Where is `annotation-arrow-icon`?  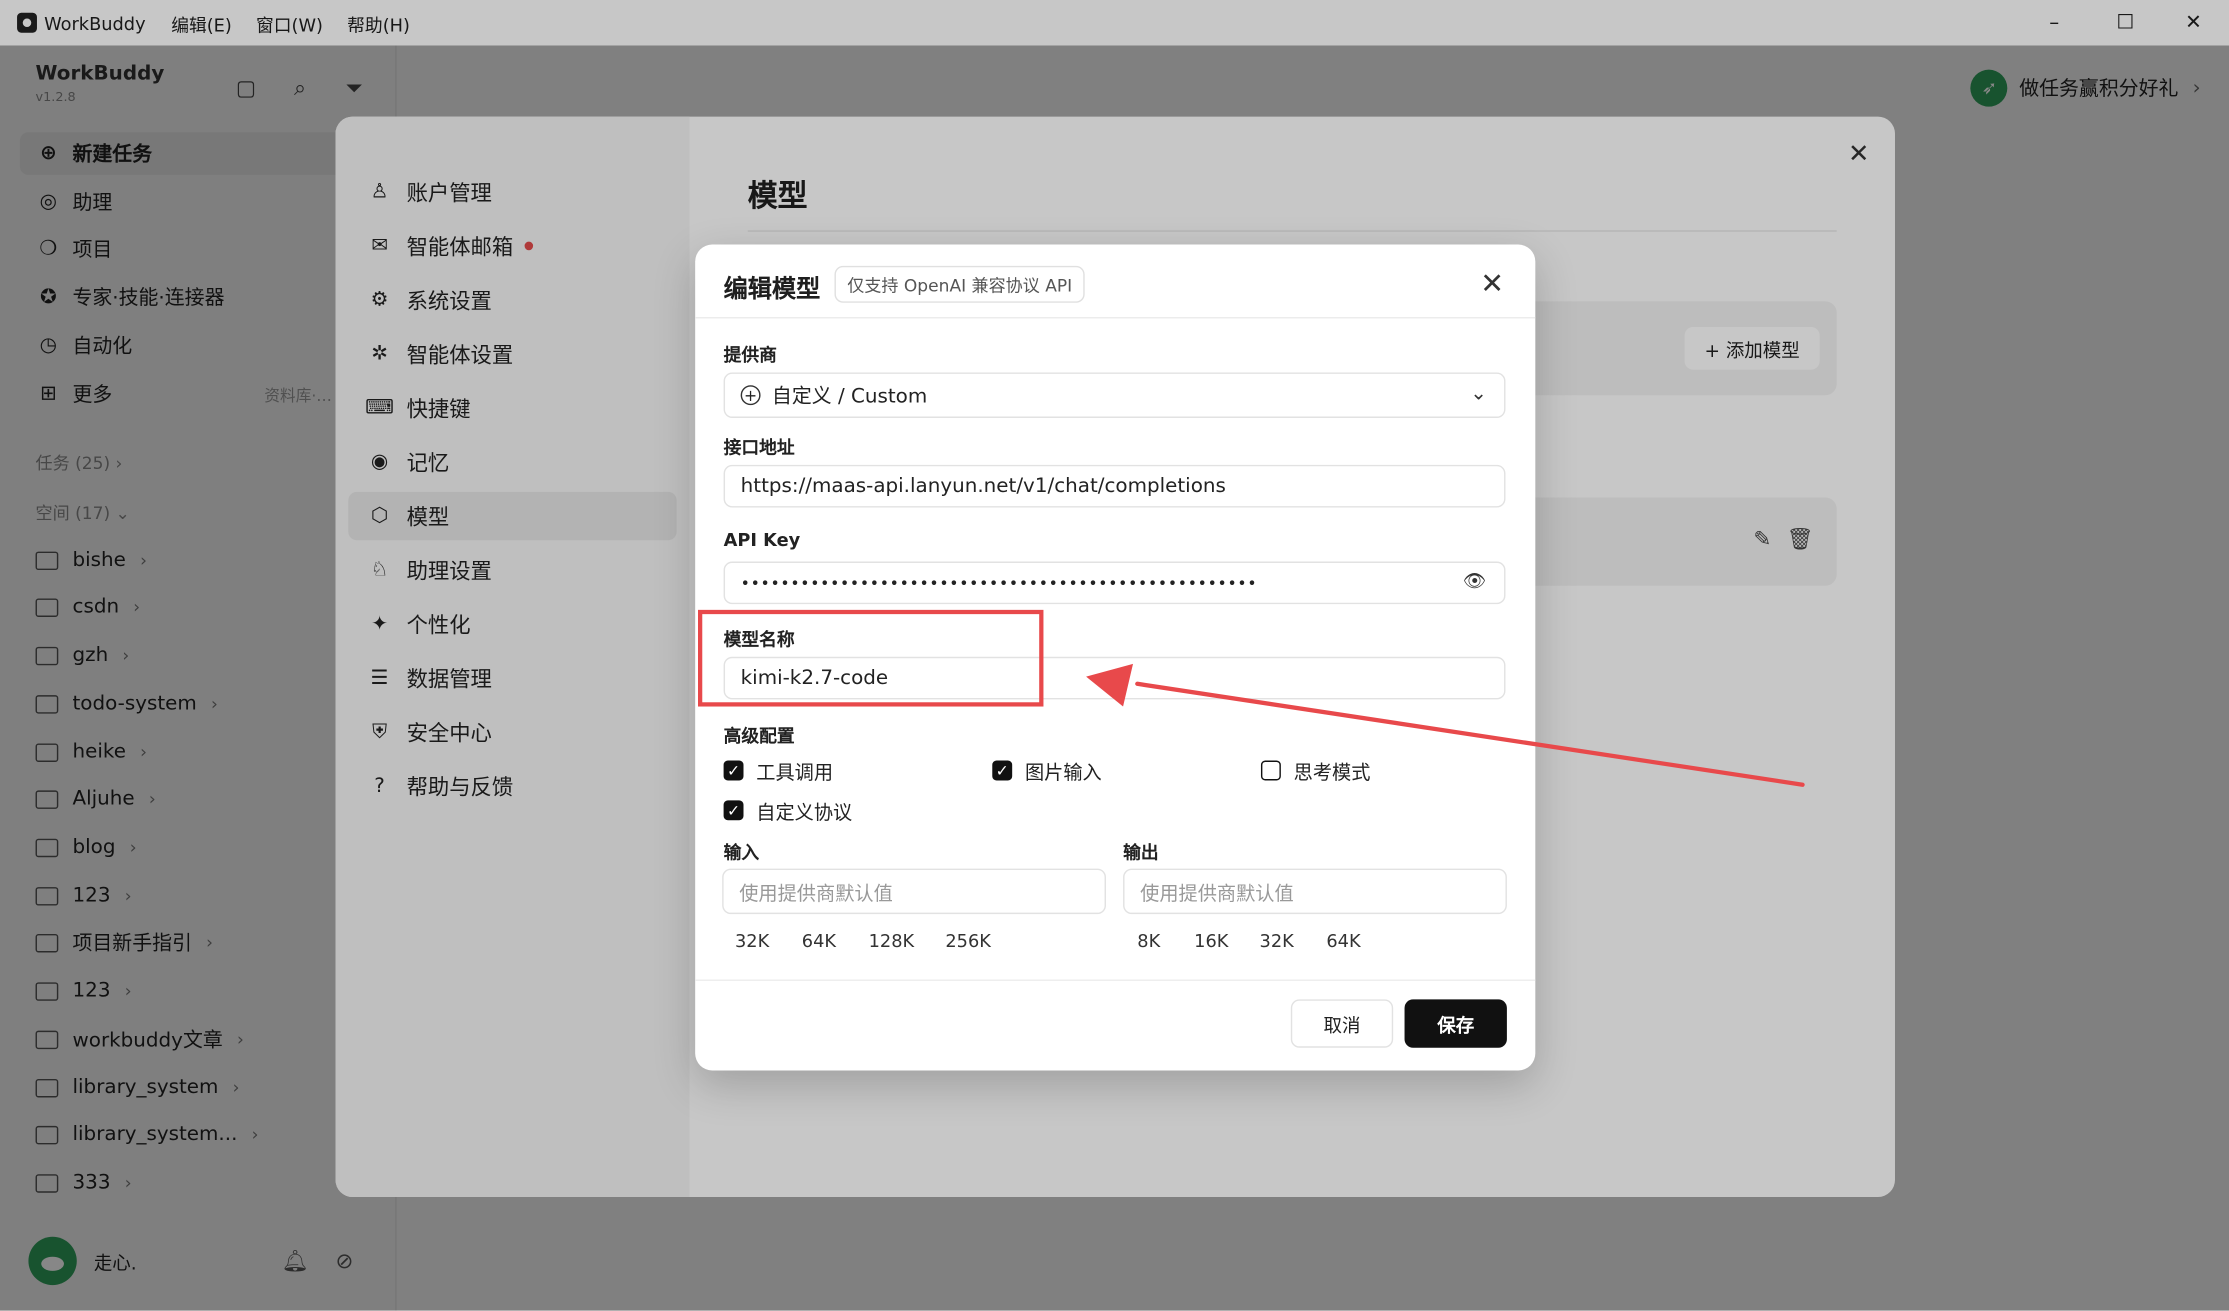 annotation-arrow-icon is located at coordinates (1445, 725).